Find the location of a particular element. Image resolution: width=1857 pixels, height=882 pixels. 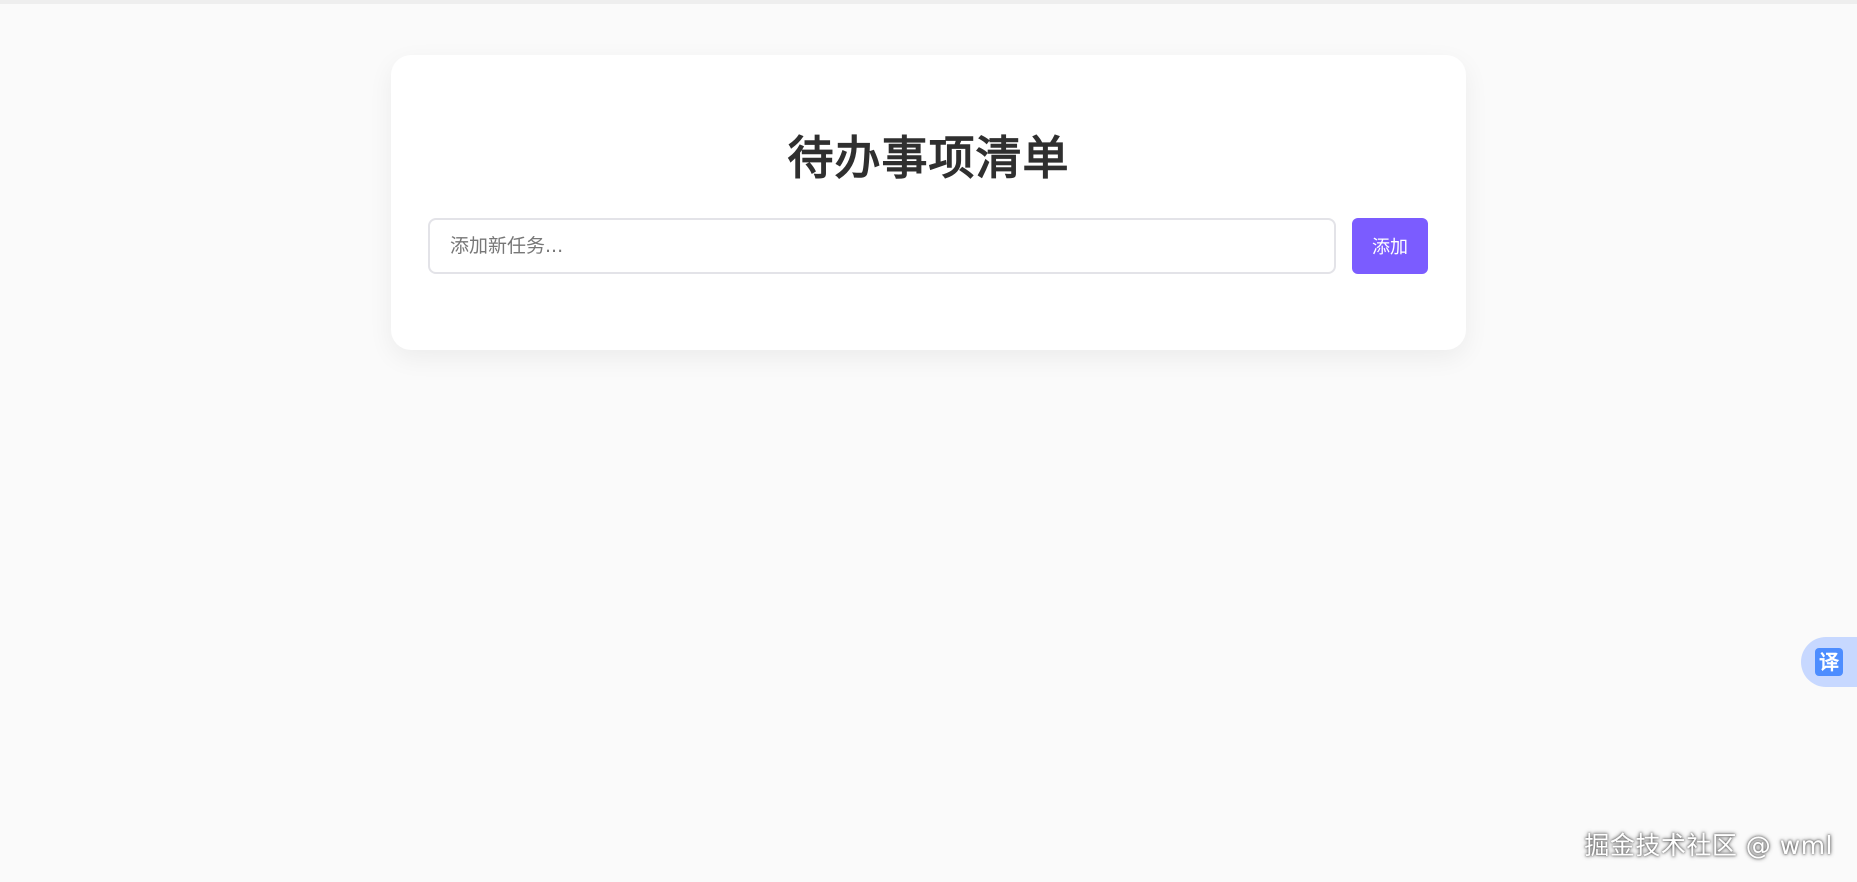

page-title: 待办事项清单 is located at coordinates (928, 158).